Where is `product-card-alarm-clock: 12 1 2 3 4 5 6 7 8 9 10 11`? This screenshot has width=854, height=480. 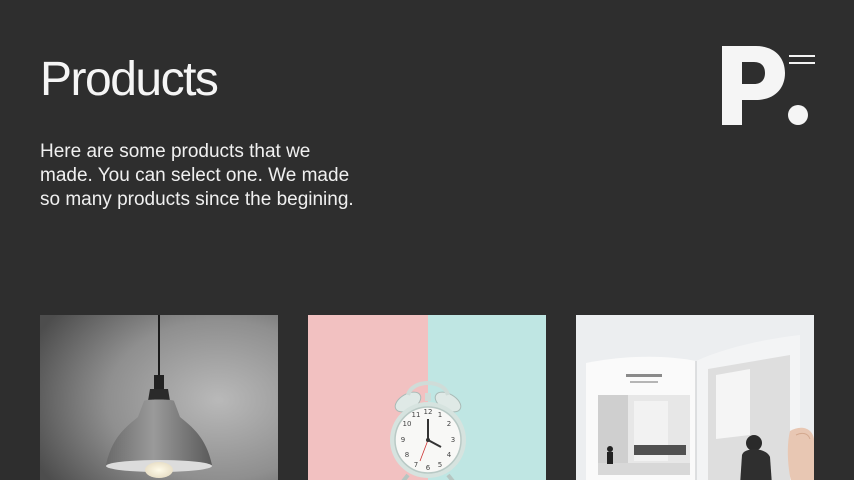 product-card-alarm-clock: 12 1 2 3 4 5 6 7 8 9 10 11 is located at coordinates (427, 397).